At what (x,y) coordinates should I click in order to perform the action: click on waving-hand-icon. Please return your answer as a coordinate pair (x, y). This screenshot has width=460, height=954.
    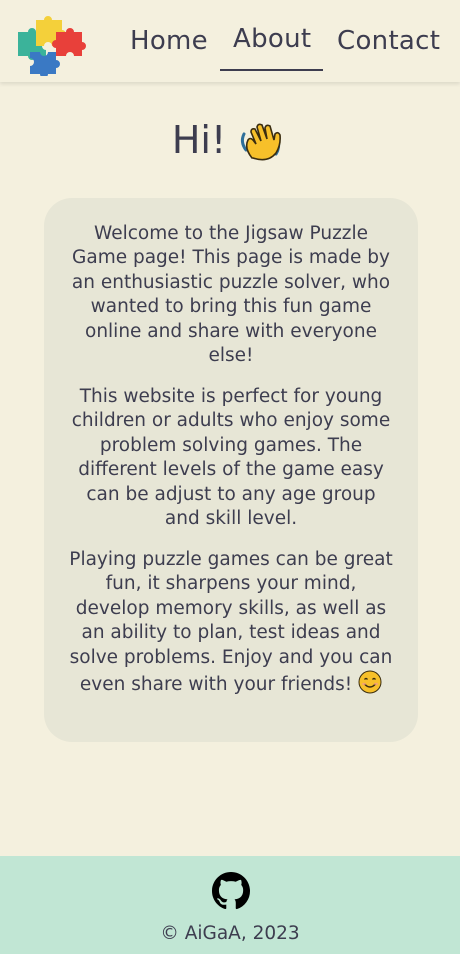
    Looking at the image, I should click on (260, 142).